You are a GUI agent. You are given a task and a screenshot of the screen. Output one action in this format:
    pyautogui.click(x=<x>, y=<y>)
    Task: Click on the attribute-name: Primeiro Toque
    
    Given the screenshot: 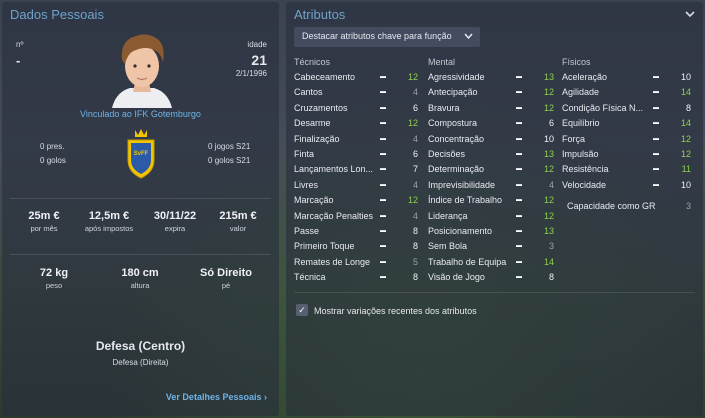 What is the action you would take?
    pyautogui.click(x=324, y=246)
    